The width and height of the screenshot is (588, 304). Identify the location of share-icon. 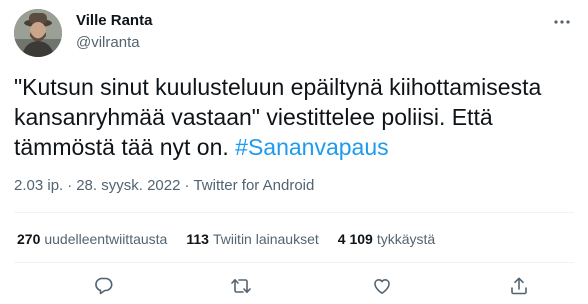
(519, 286).